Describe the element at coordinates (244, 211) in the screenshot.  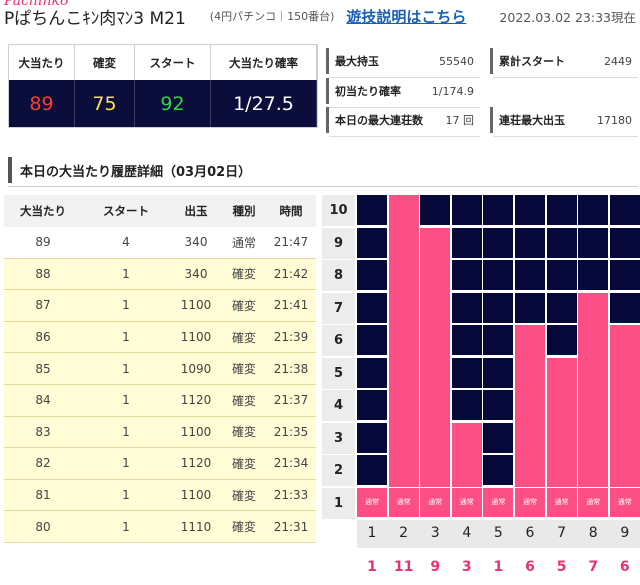
I see `history-header-type: 種別` at that location.